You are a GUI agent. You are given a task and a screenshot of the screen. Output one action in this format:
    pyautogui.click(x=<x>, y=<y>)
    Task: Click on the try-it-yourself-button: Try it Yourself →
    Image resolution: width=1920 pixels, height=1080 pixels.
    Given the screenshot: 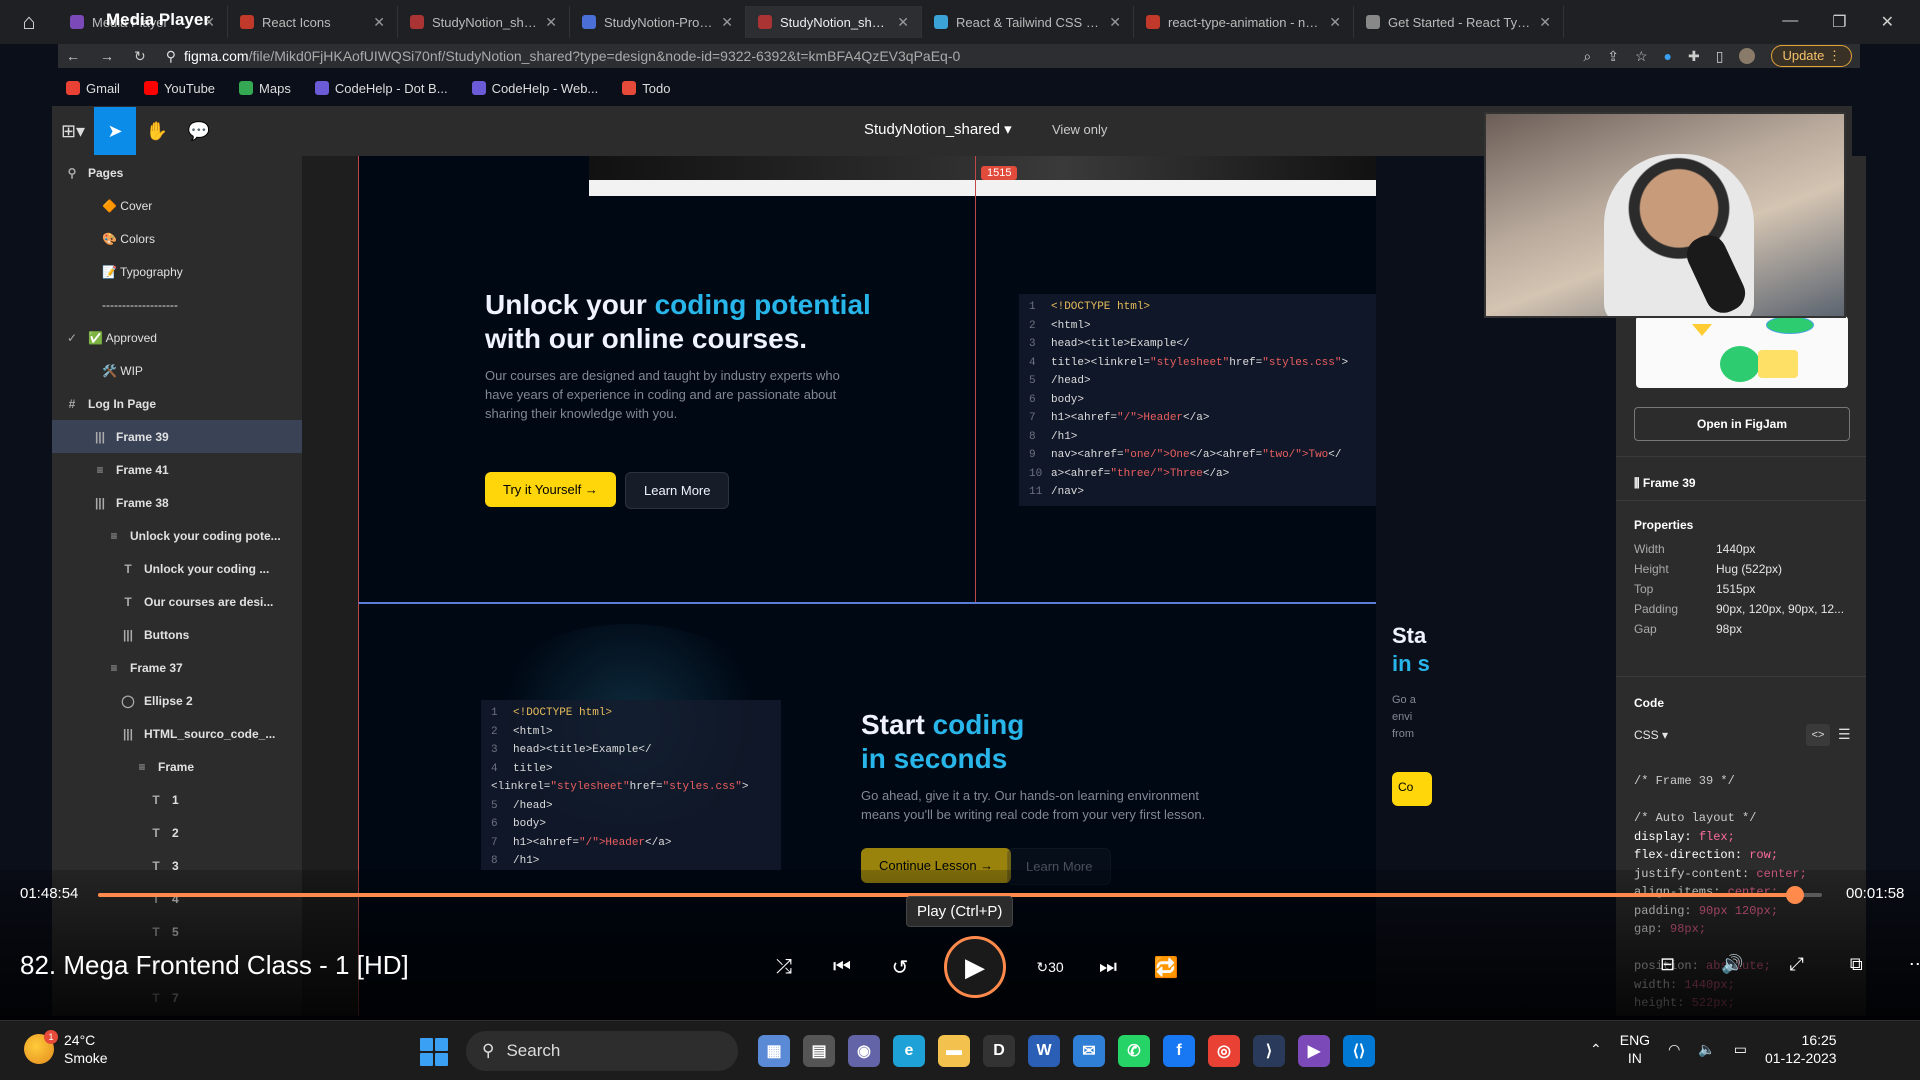 What is the action you would take?
    pyautogui.click(x=550, y=489)
    